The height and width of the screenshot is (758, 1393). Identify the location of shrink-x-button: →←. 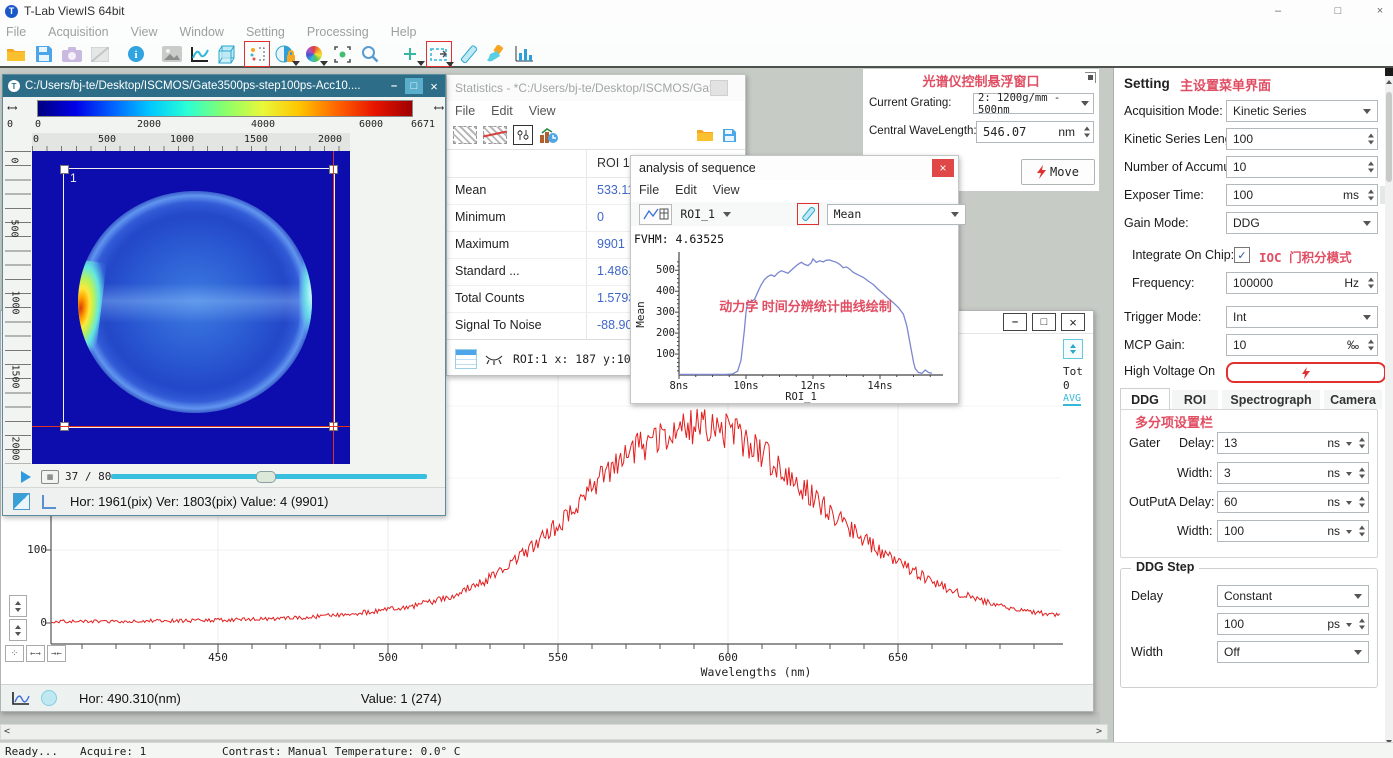
(56, 653).